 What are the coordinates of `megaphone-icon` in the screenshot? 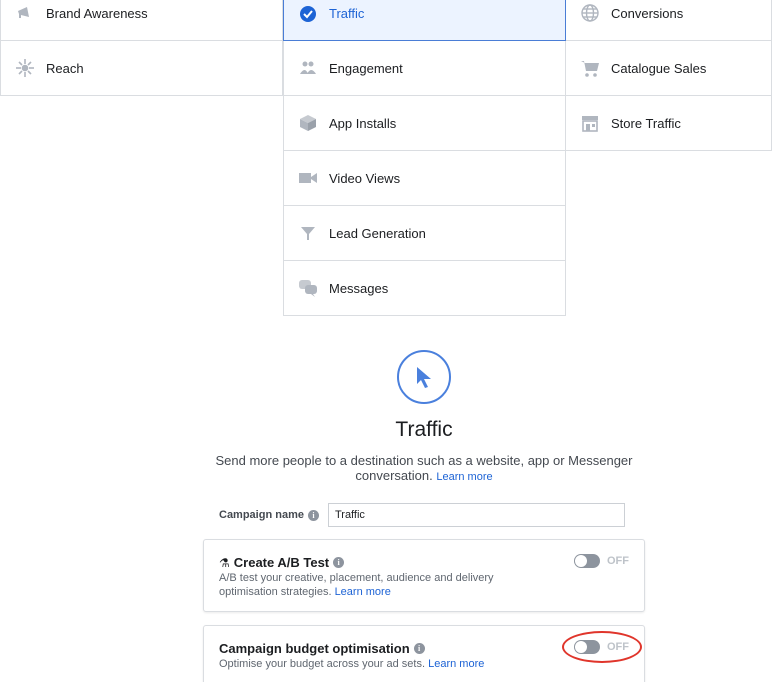 It's located at (25, 13).